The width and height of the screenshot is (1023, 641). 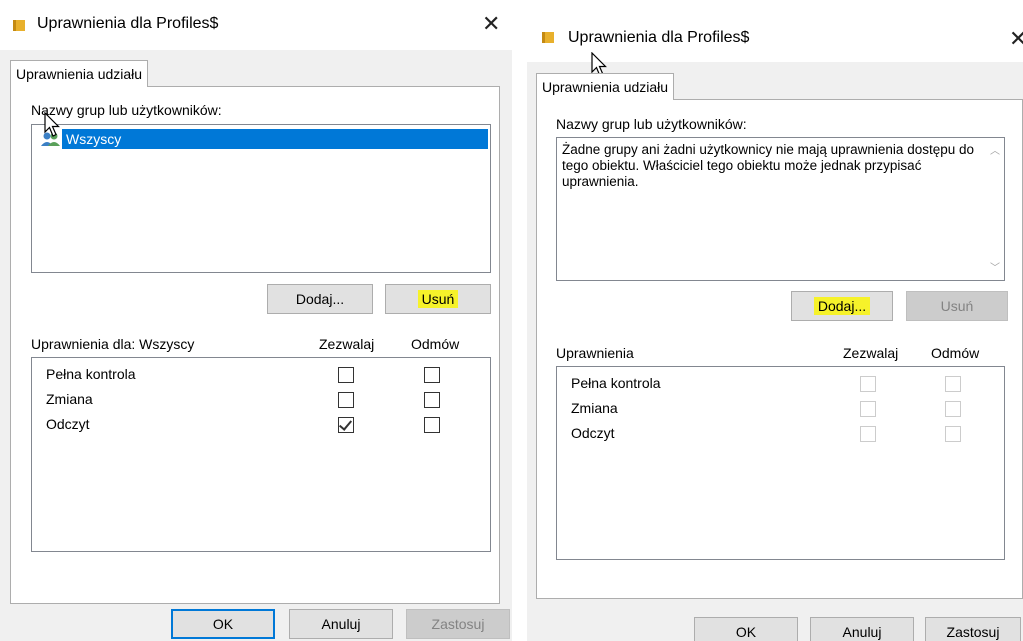 What do you see at coordinates (651, 124) in the screenshot?
I see `groups-label: Nazwy grup lub użytkowników:` at bounding box center [651, 124].